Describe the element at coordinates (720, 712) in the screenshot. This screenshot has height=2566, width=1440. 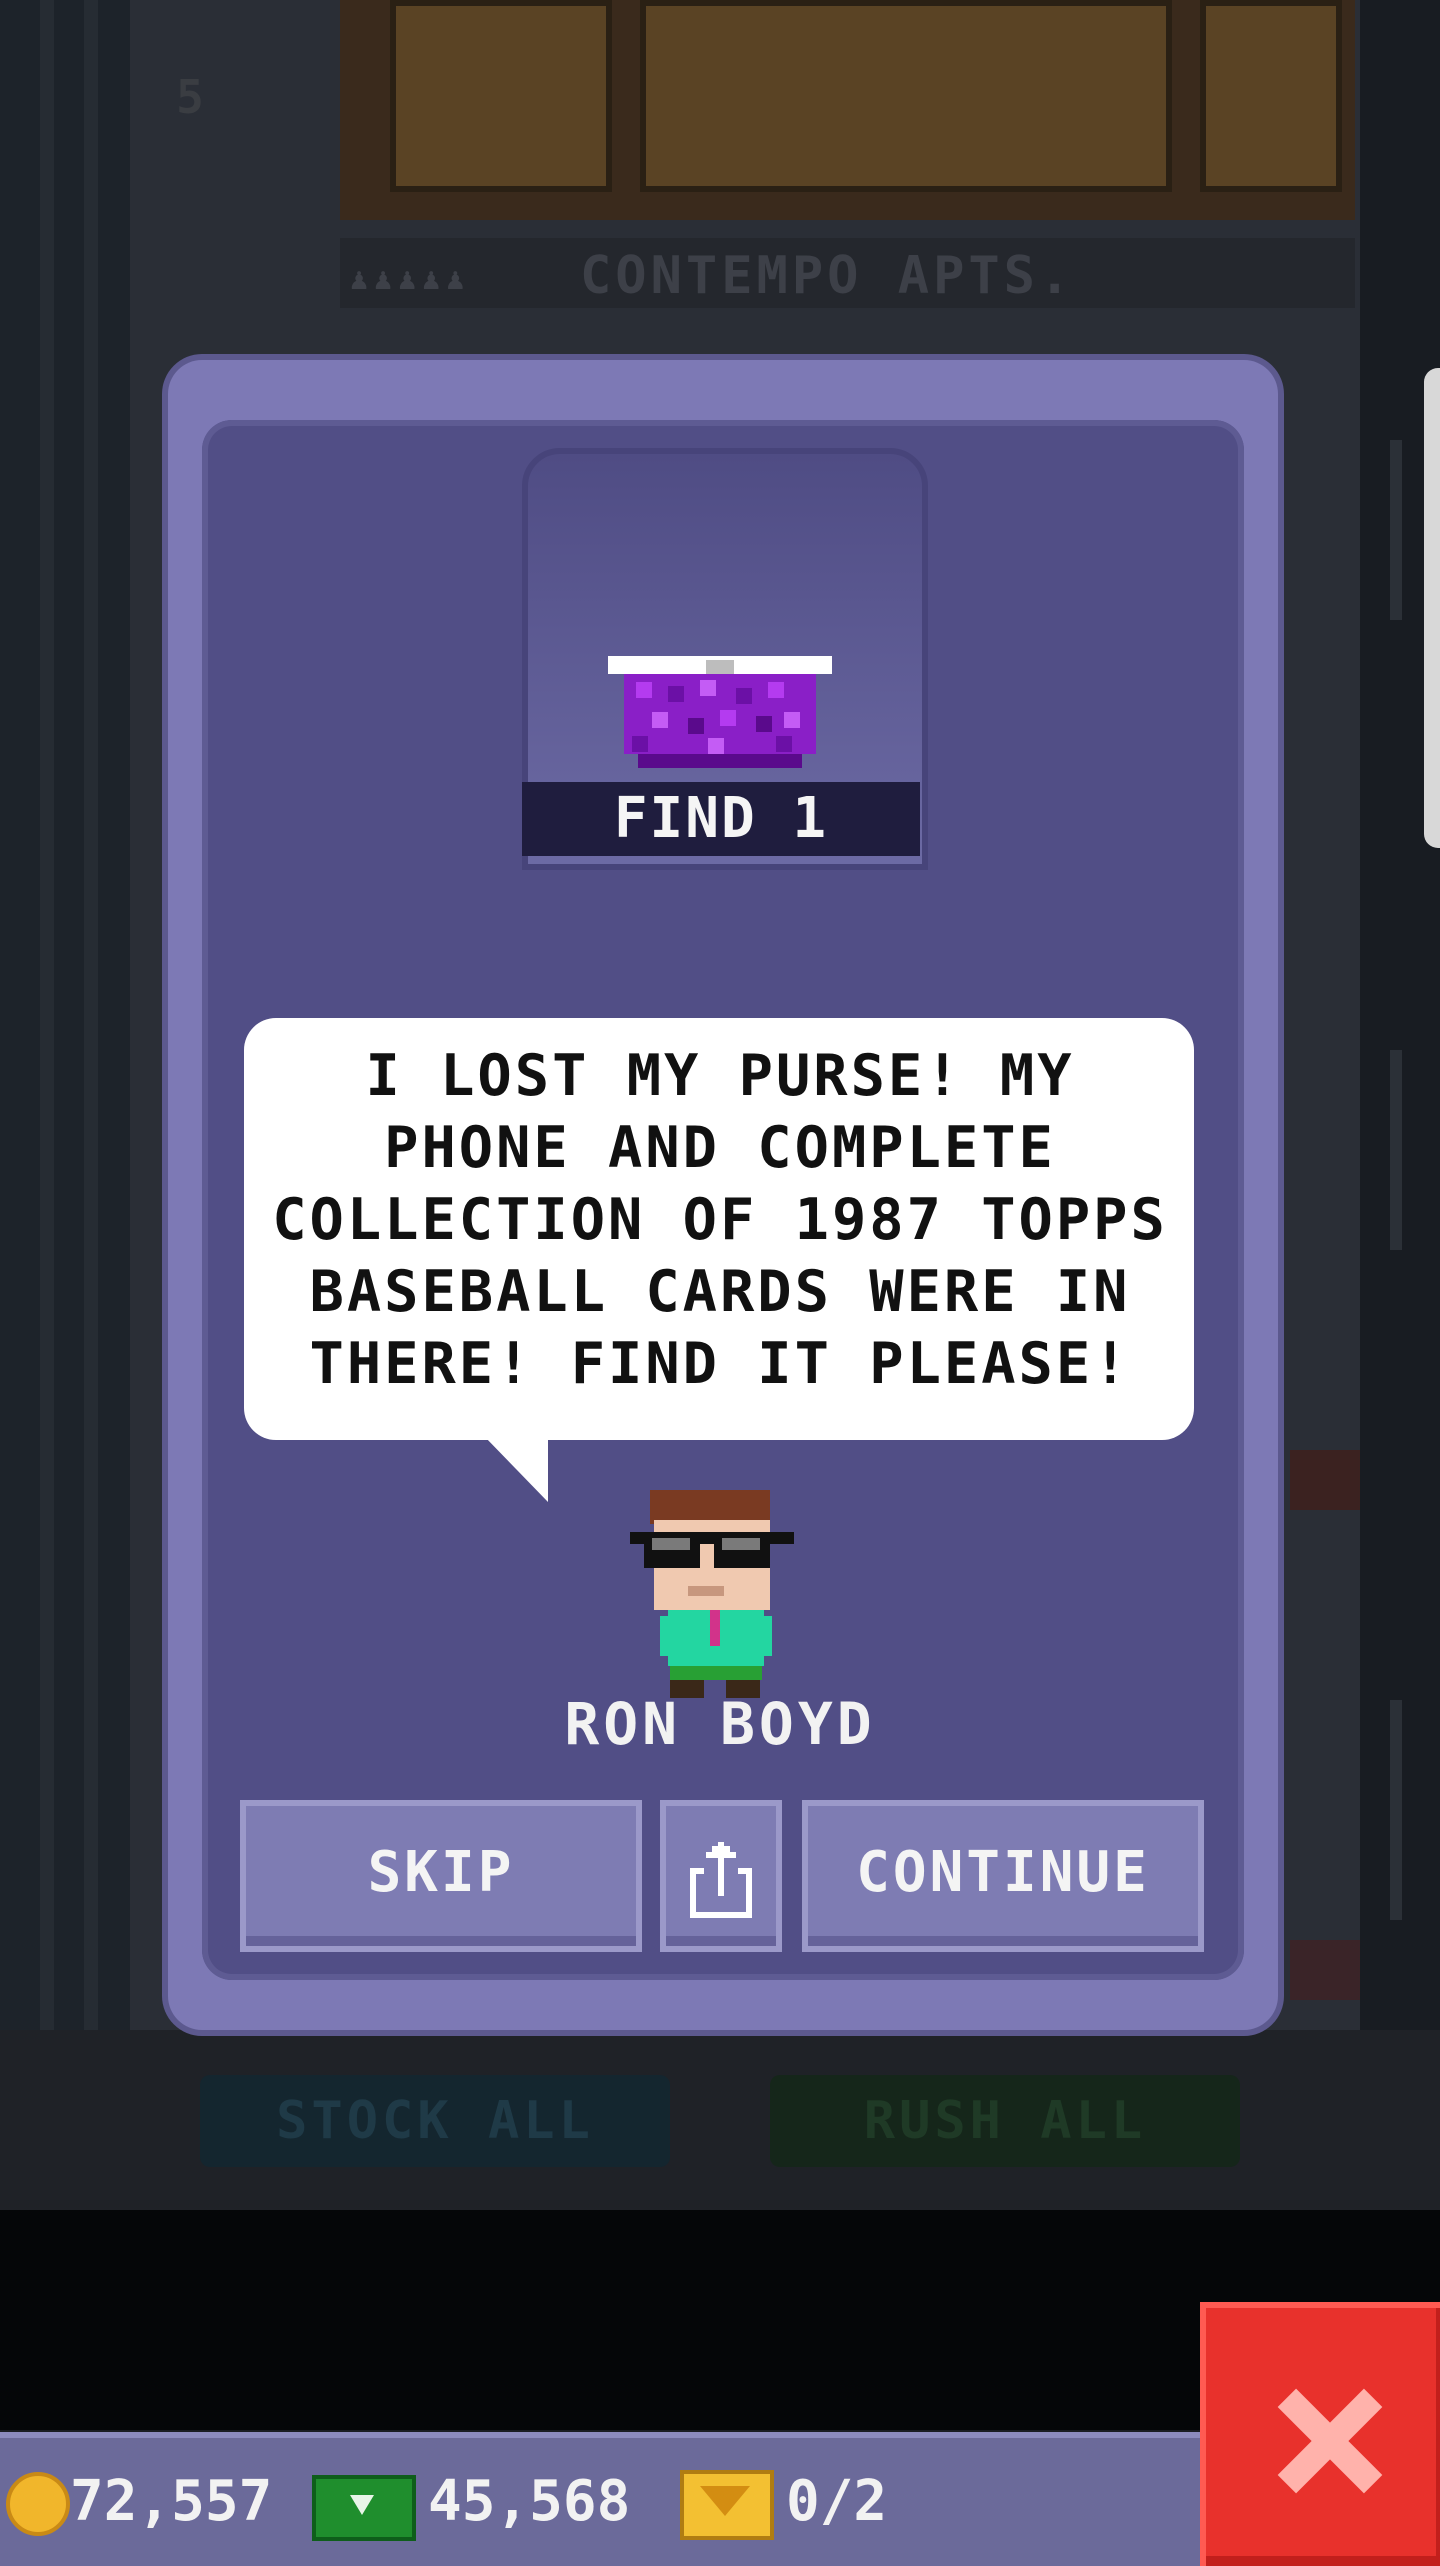
I see `purse-icon` at that location.